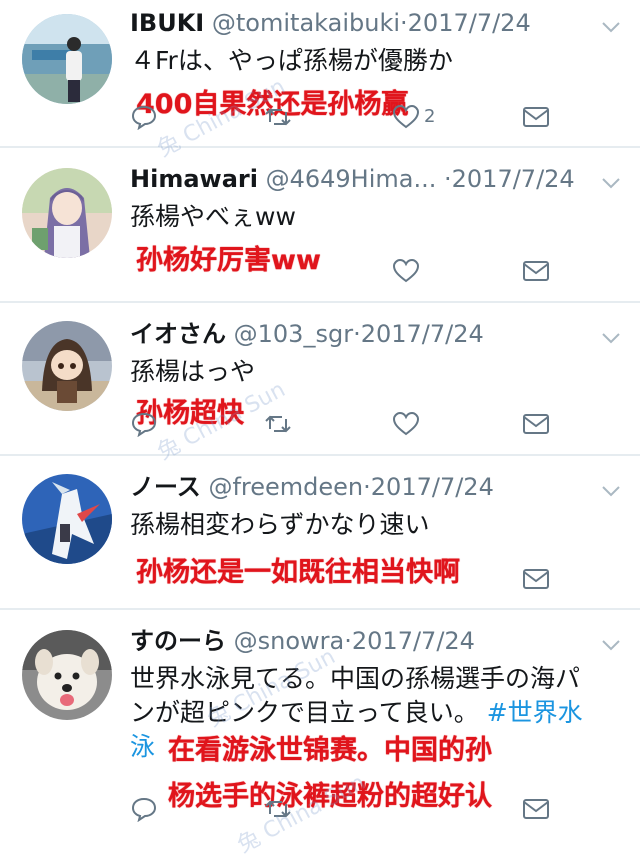 The width and height of the screenshot is (640, 859). What do you see at coordinates (142, 746) in the screenshot?
I see `hashtag-link-continued: 泳` at bounding box center [142, 746].